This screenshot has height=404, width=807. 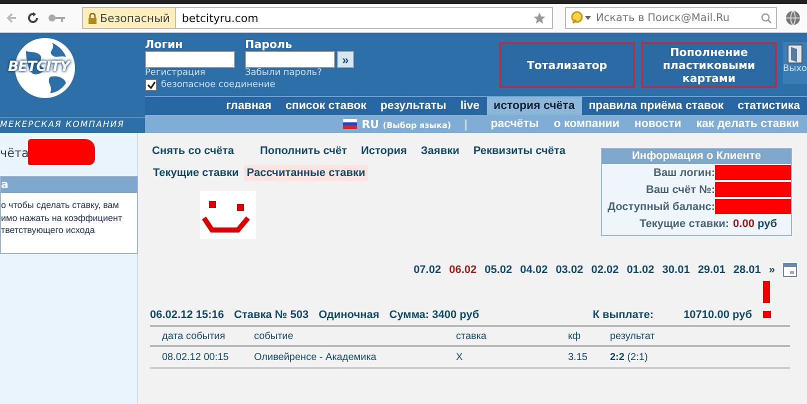 I want to click on account-link: Снять со счёта, so click(x=193, y=151).